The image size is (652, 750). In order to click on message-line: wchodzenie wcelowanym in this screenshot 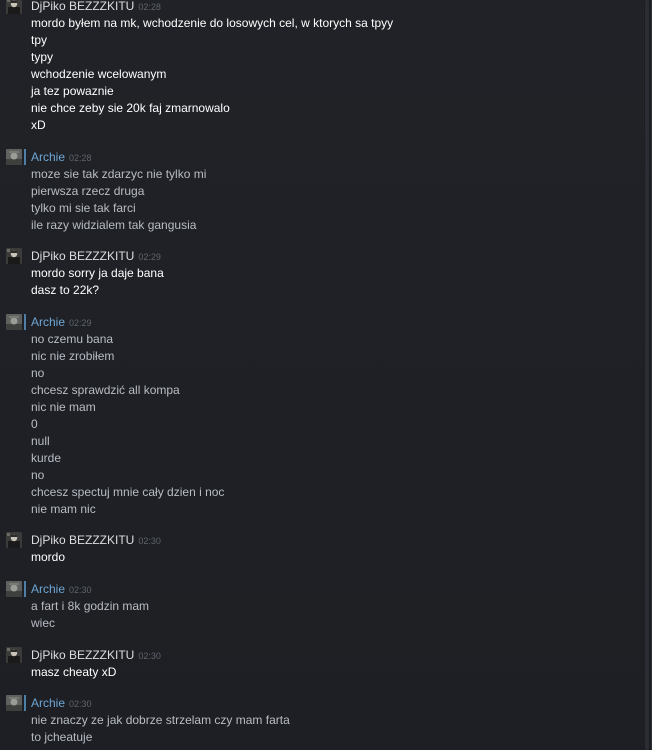, I will do `click(99, 74)`.